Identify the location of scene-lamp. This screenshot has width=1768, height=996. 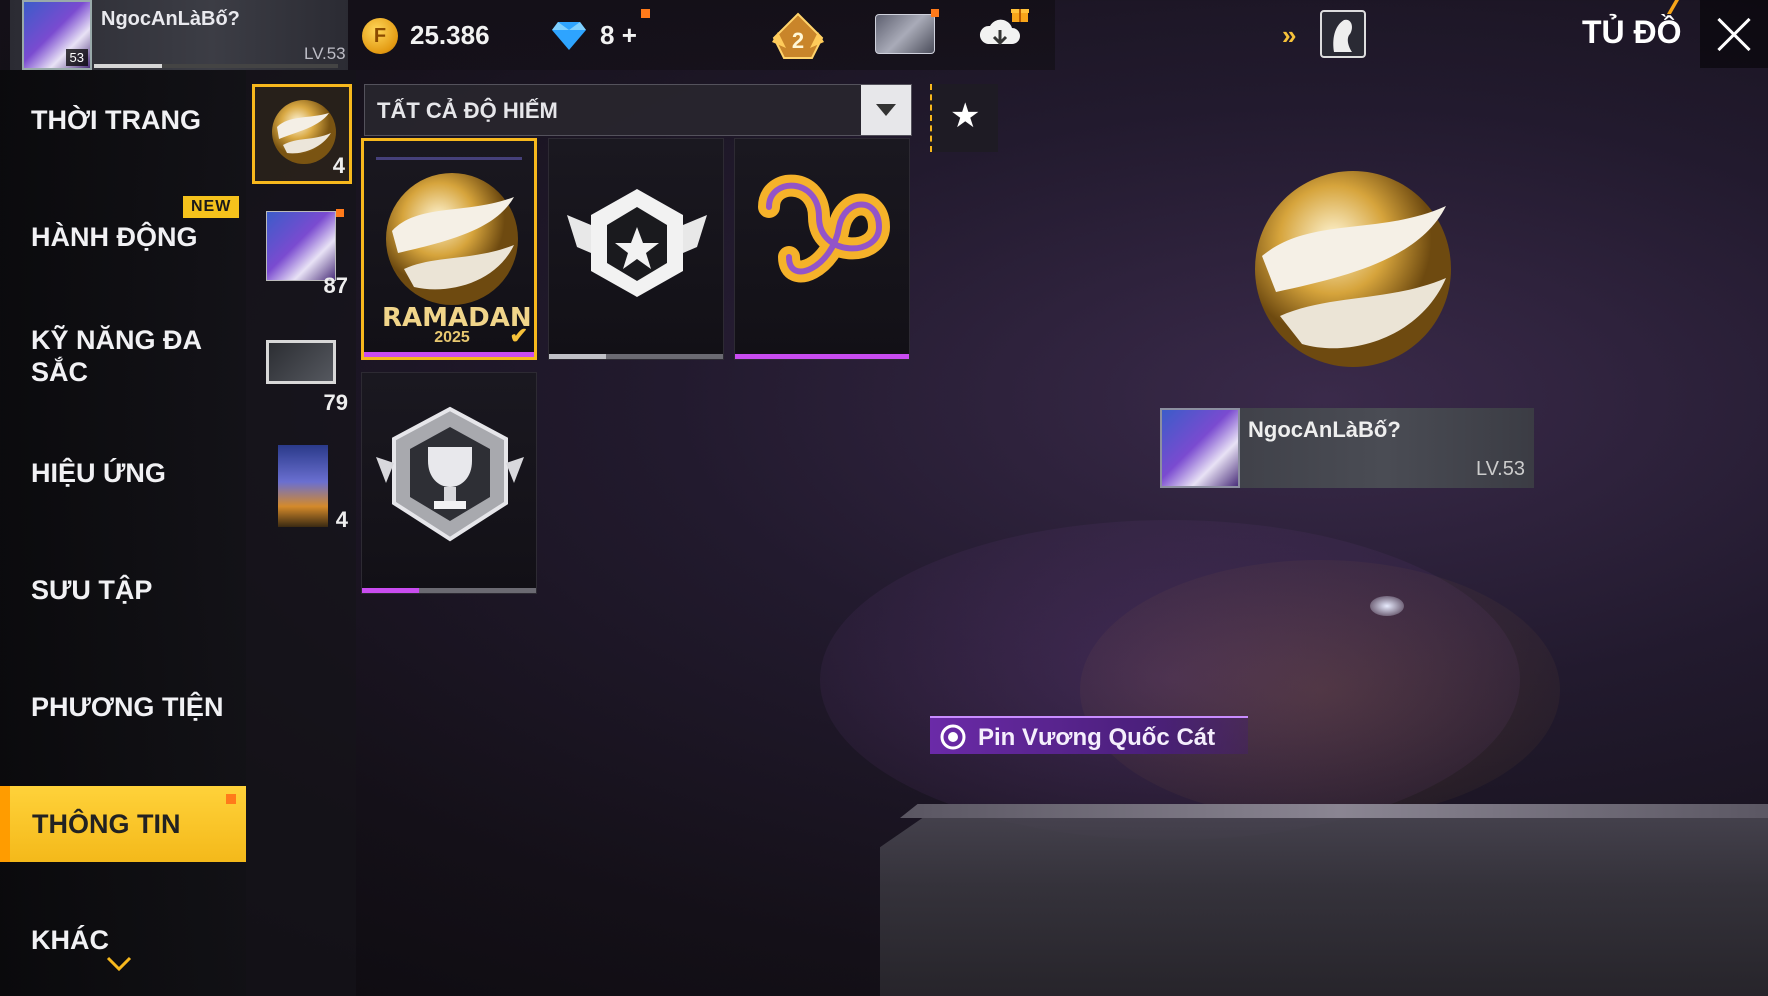
(1387, 606).